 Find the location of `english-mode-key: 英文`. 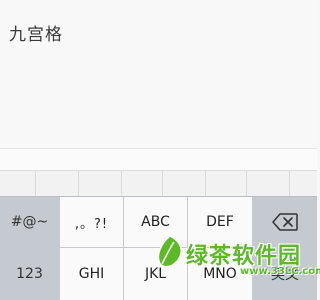

english-mode-key: 英文 is located at coordinates (285, 274).